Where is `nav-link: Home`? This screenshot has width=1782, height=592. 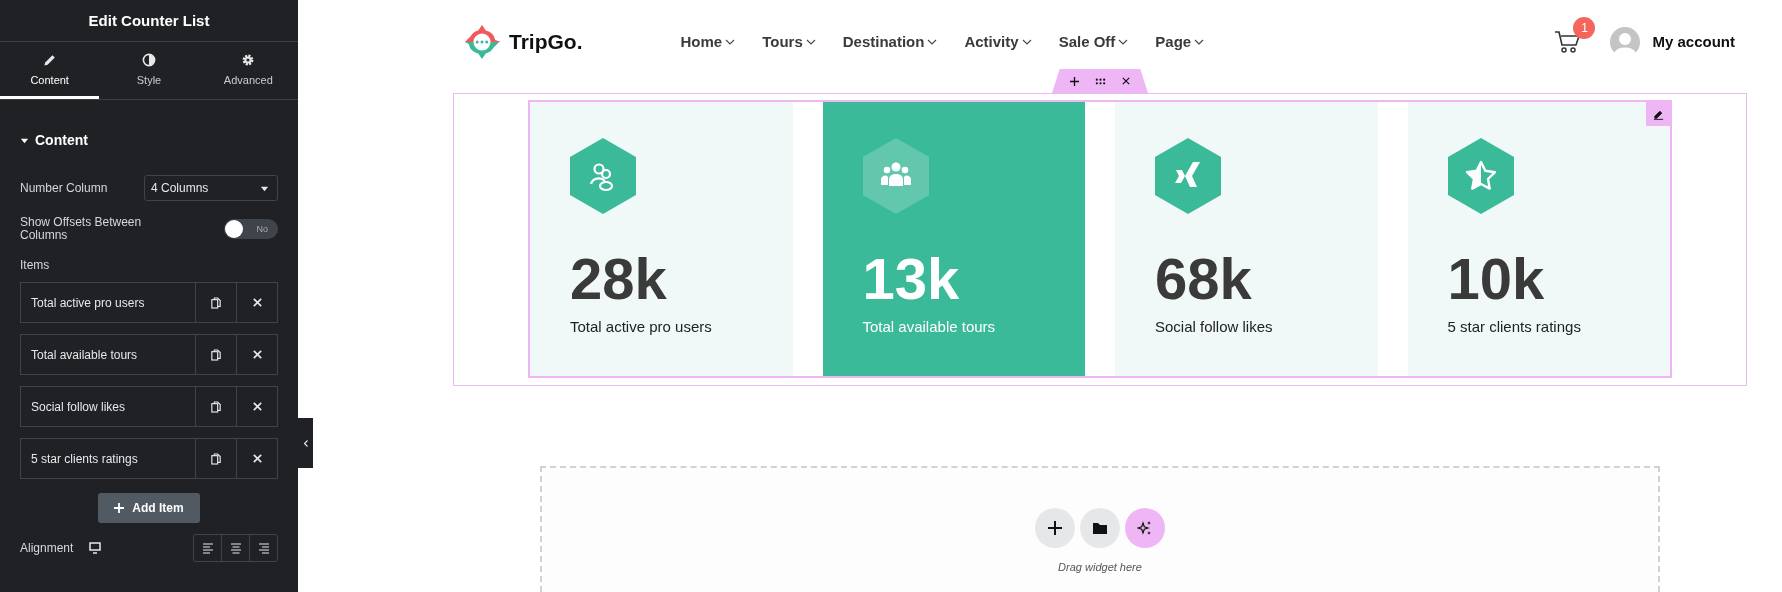 nav-link: Home is located at coordinates (708, 41).